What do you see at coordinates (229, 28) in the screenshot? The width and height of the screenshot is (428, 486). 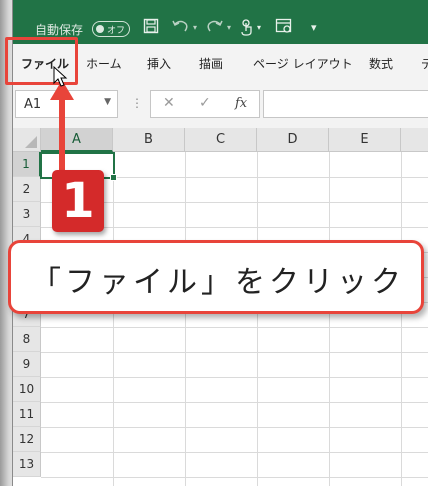 I see `redo-dropdown-icon: ▾` at bounding box center [229, 28].